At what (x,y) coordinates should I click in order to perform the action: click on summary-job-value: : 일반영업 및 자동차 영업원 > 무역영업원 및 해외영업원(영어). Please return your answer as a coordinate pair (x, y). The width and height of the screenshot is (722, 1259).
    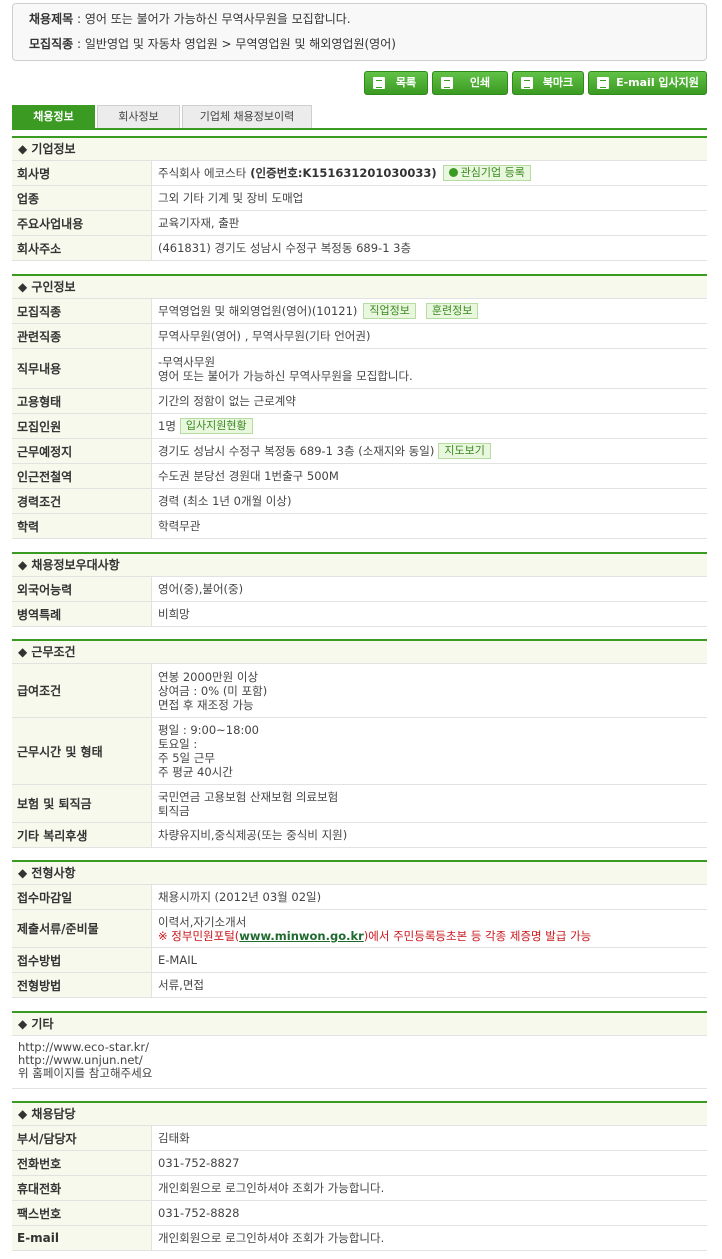
    Looking at the image, I should click on (236, 44).